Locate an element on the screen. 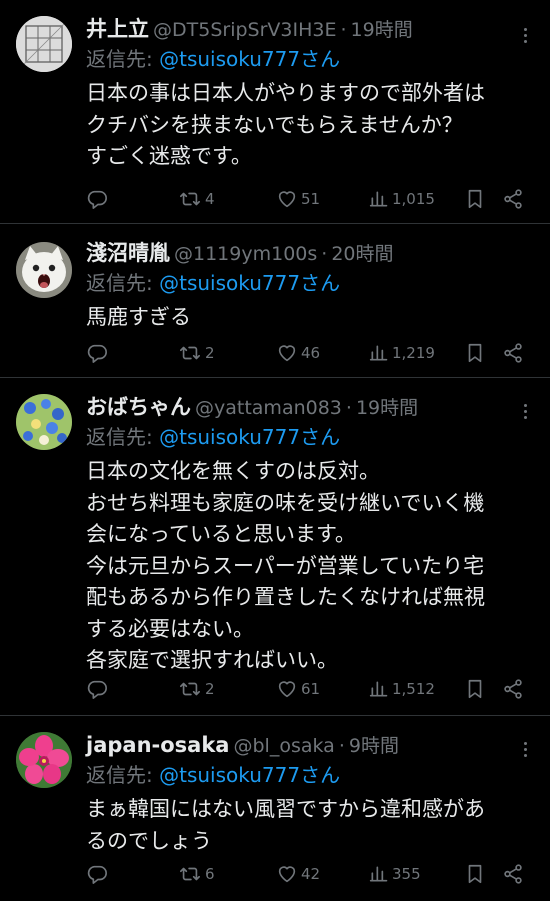  user-handle: @bl_osaka is located at coordinates (283, 746).